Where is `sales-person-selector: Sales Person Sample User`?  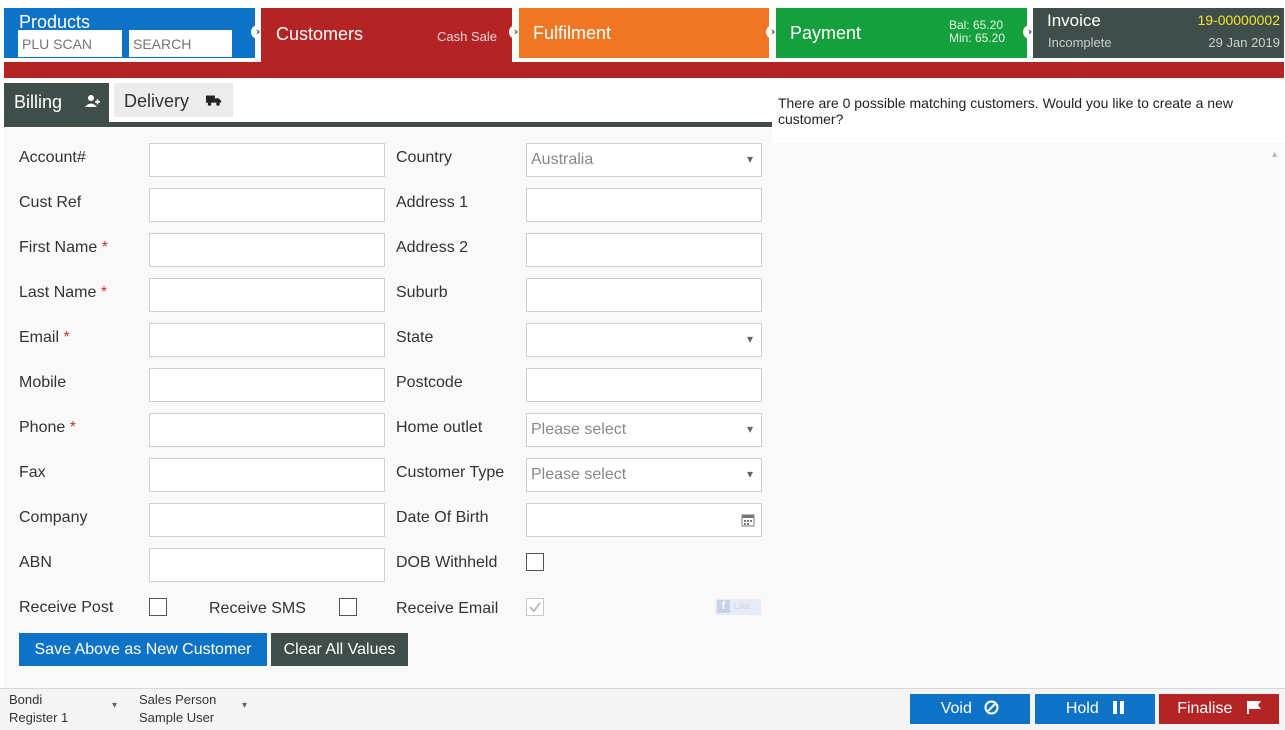 sales-person-selector: Sales Person Sample User is located at coordinates (177, 709).